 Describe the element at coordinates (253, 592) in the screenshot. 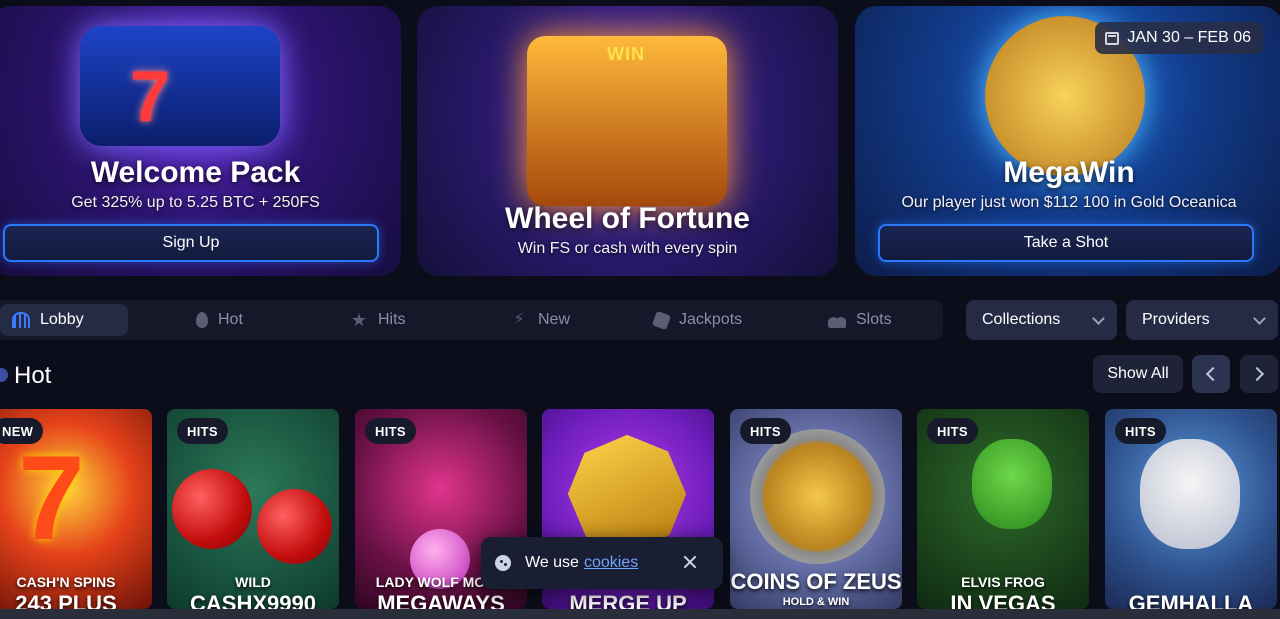

I see `game-title: WILD CASHX9990` at that location.